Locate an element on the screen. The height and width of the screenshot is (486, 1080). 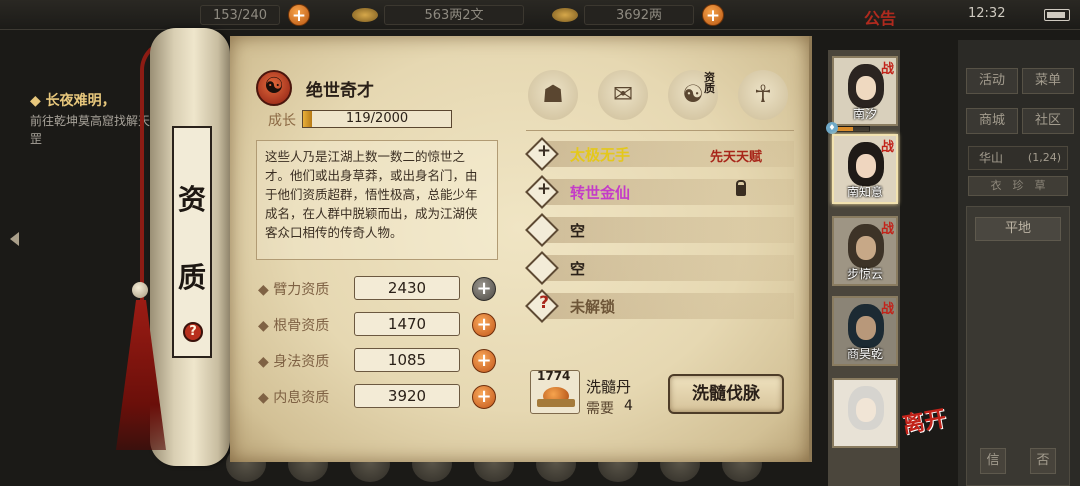
character-card: 战 商昊乾 is located at coordinates (865, 331).